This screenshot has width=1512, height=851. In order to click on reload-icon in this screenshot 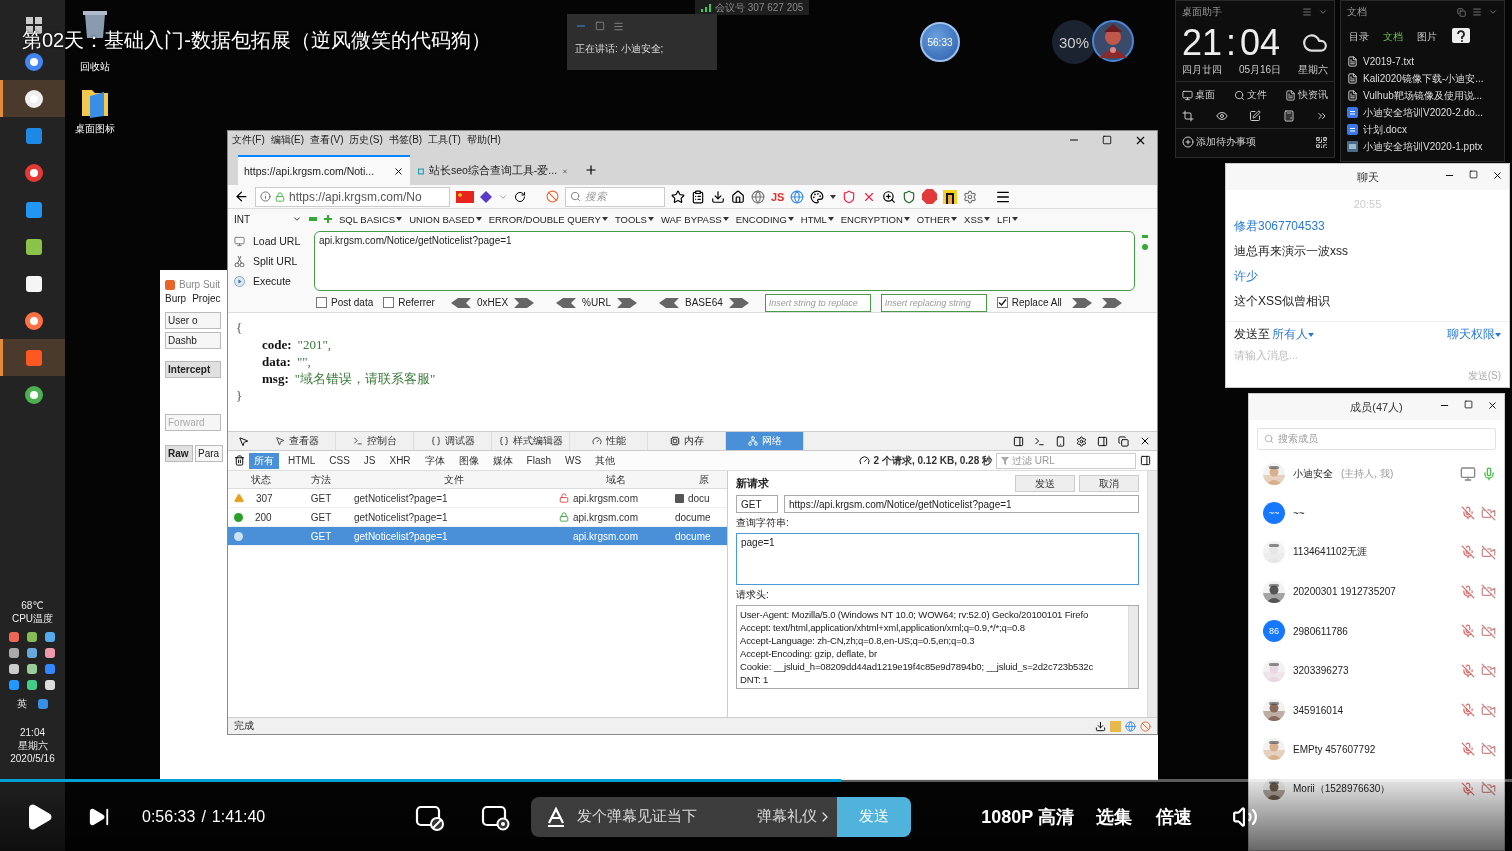, I will do `click(520, 196)`.